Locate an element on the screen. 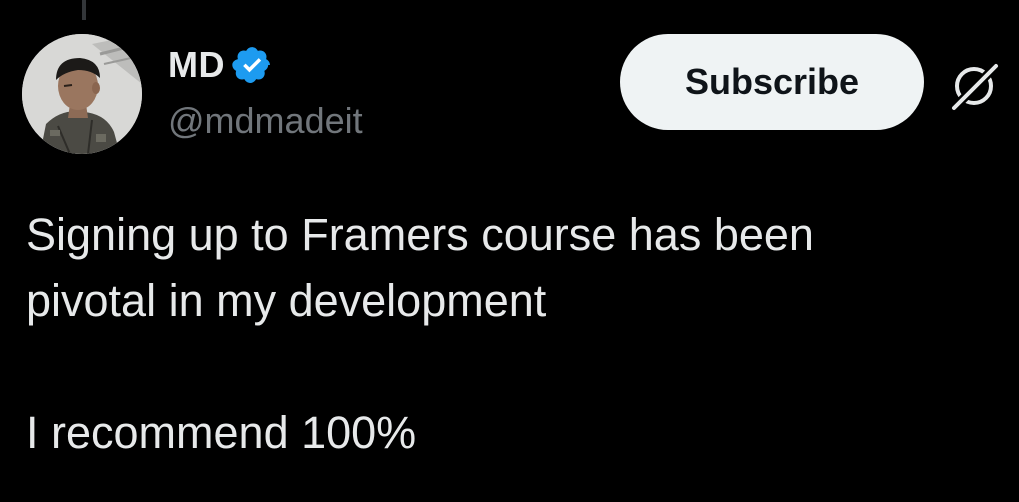  author-name-row: MD is located at coordinates (220, 65).